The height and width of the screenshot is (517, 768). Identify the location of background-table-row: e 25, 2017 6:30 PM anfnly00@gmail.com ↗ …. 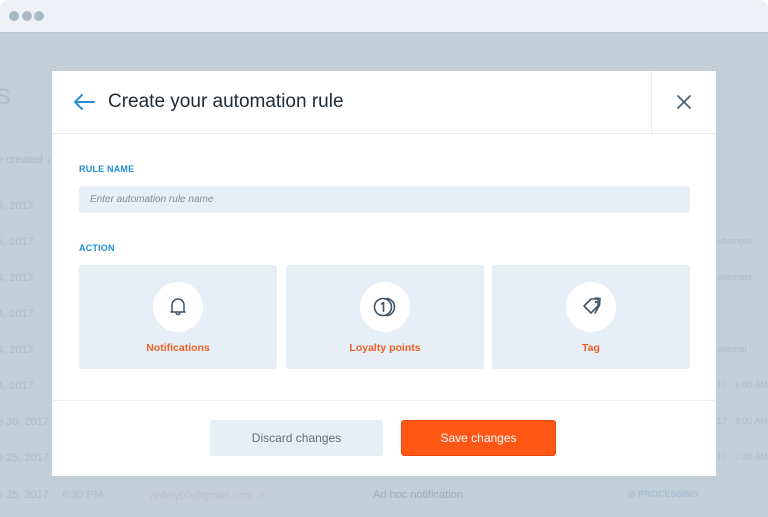
(384, 503).